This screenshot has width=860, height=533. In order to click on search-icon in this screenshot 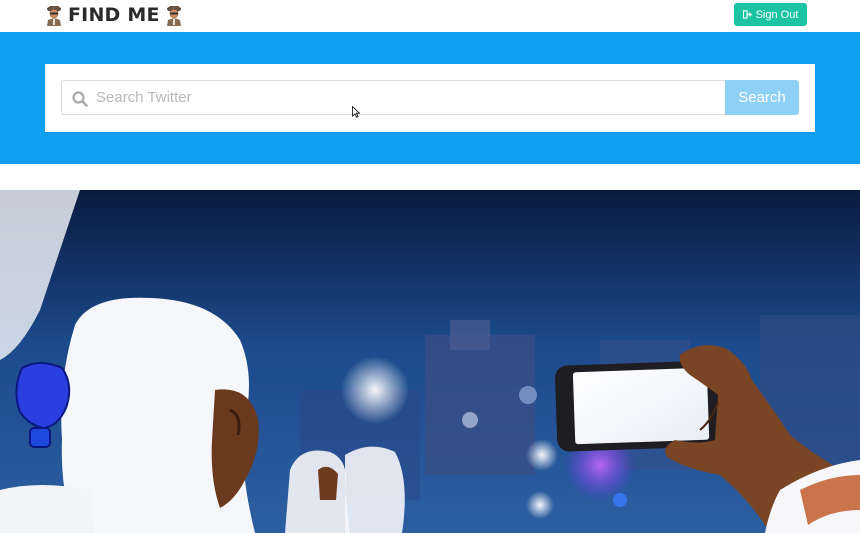, I will do `click(80, 99)`.